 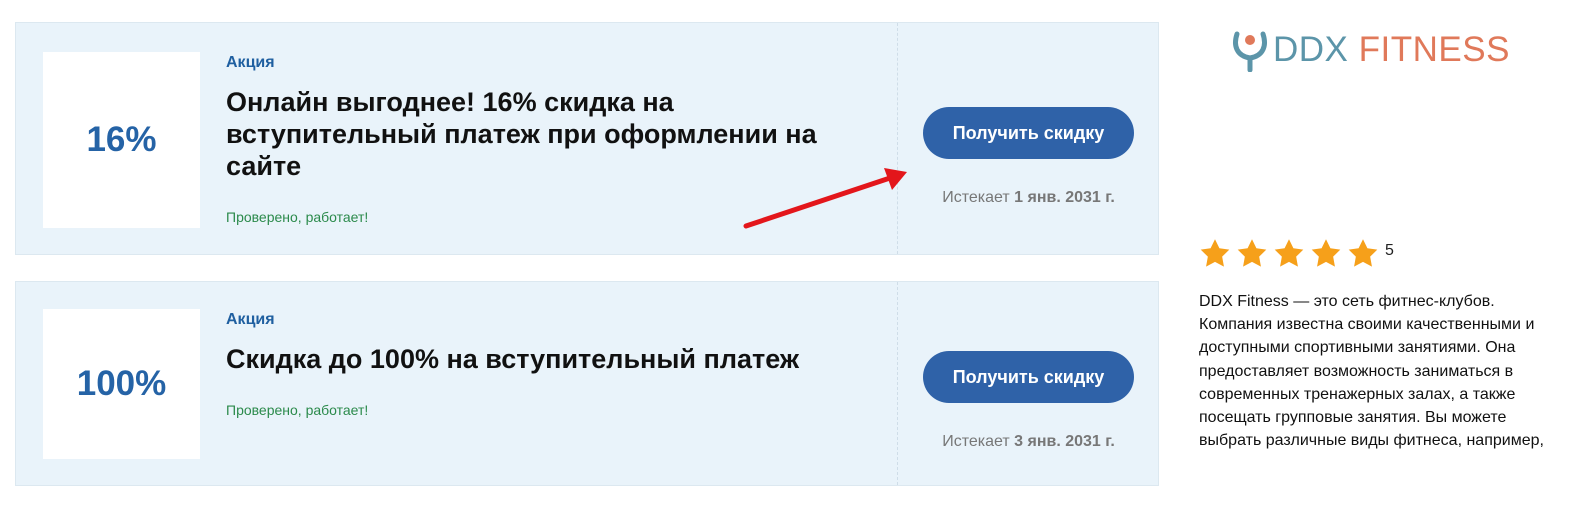 I want to click on expiry-text: Истекает 1 янв. 2031 г., so click(x=1028, y=198).